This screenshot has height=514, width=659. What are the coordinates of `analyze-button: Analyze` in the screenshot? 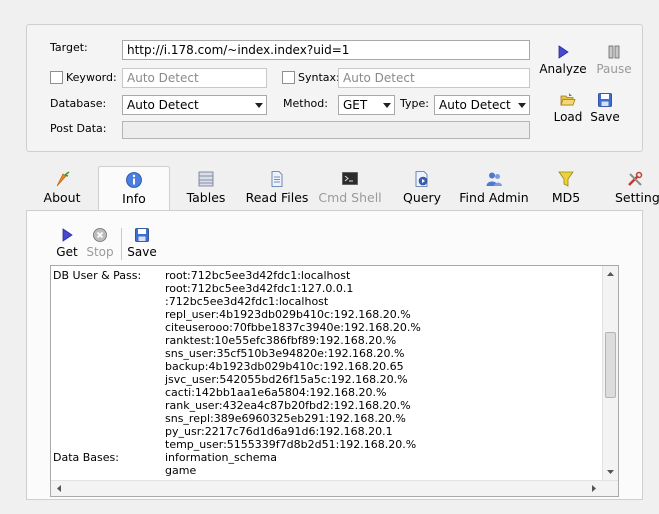 It's located at (563, 60).